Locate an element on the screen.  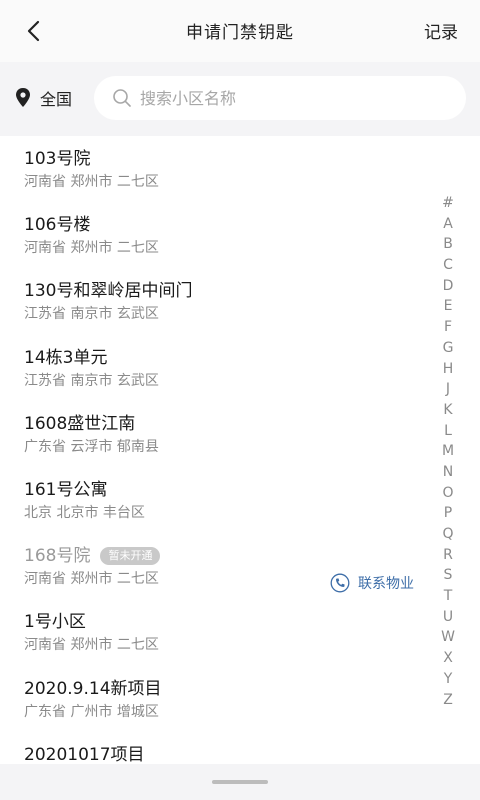
search-box is located at coordinates (280, 98).